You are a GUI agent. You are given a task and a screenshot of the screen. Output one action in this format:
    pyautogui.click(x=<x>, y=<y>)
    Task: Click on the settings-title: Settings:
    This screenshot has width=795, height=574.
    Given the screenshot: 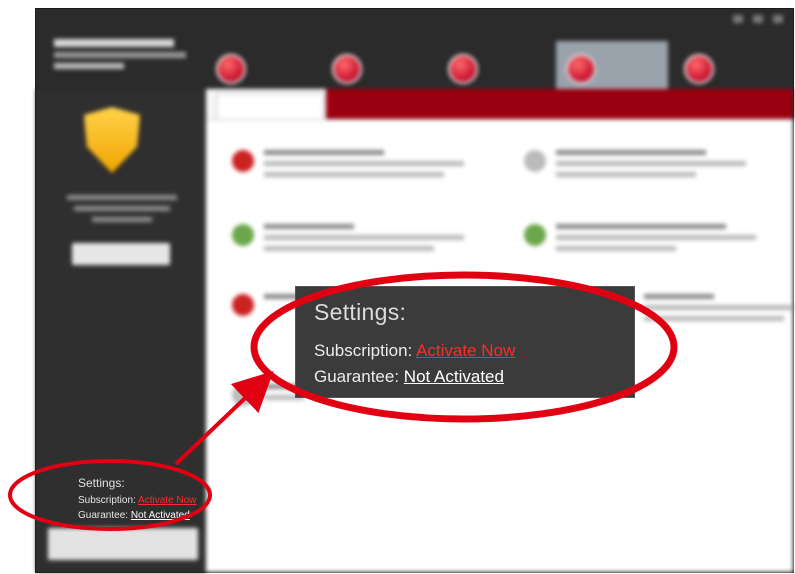 What is the action you would take?
    pyautogui.click(x=101, y=483)
    